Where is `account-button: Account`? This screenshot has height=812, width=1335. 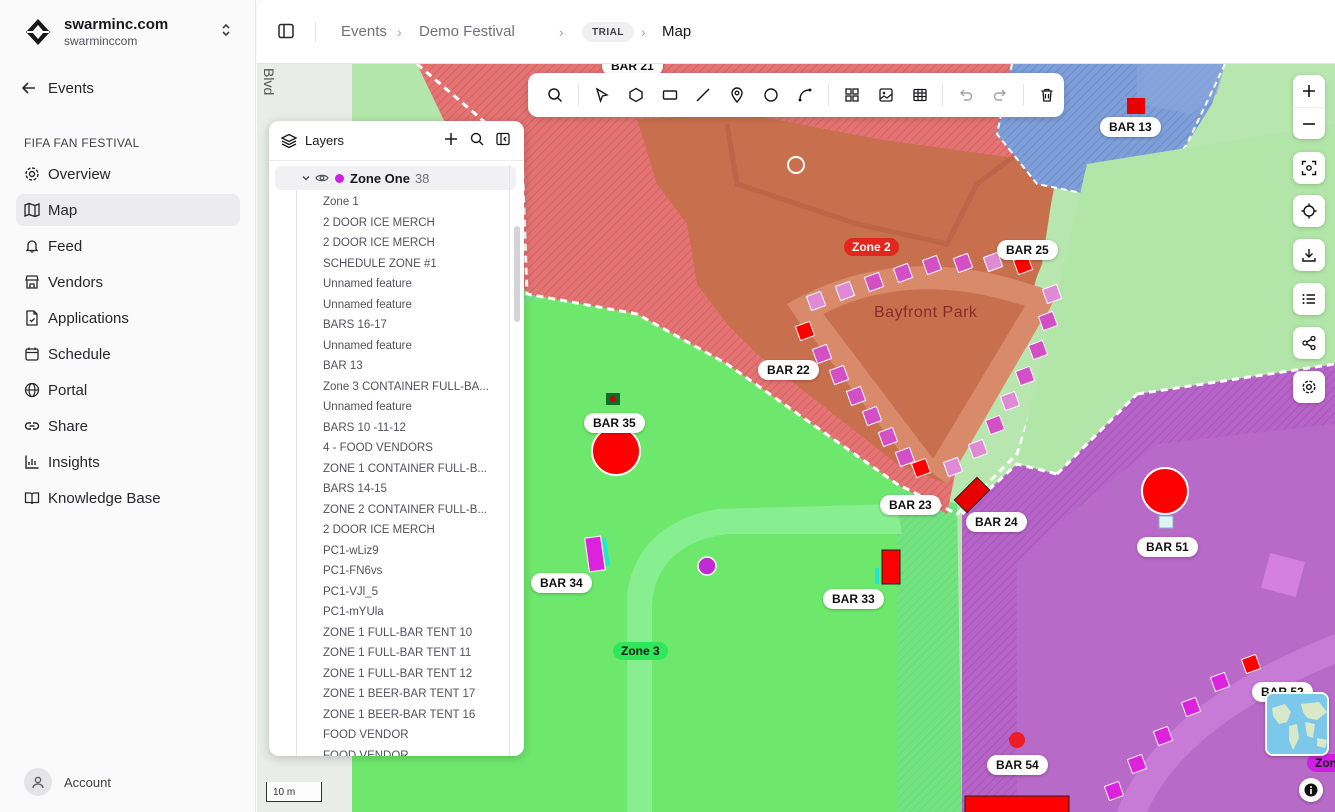 account-button: Account is located at coordinates (67, 782).